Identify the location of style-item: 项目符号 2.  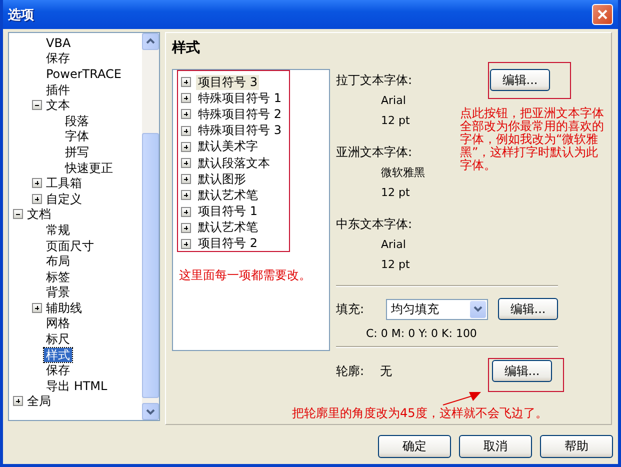
(228, 244).